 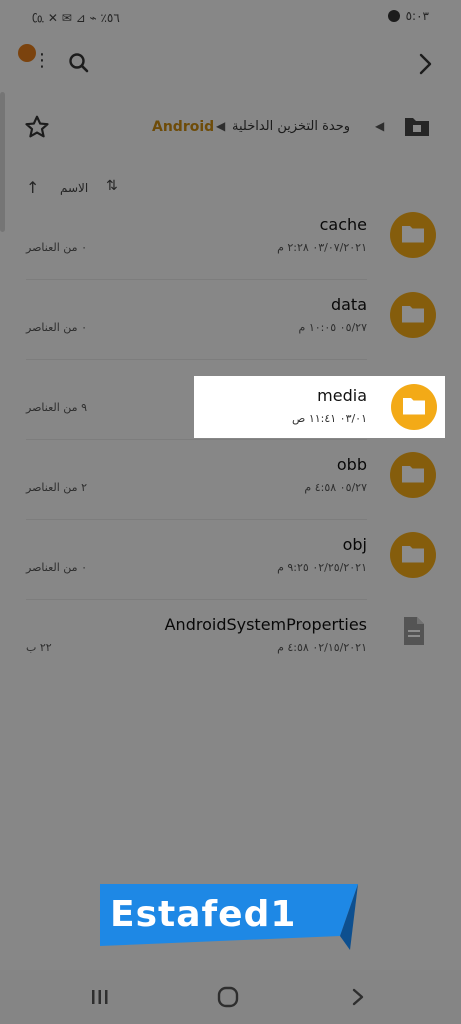 I want to click on watermark-logo: Estafed1, so click(x=229, y=917).